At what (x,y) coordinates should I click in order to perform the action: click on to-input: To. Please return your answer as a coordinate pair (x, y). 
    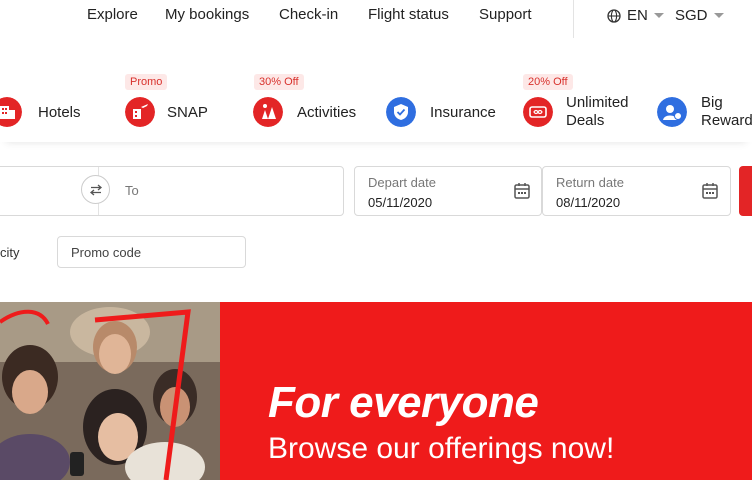
    Looking at the image, I should click on (132, 190).